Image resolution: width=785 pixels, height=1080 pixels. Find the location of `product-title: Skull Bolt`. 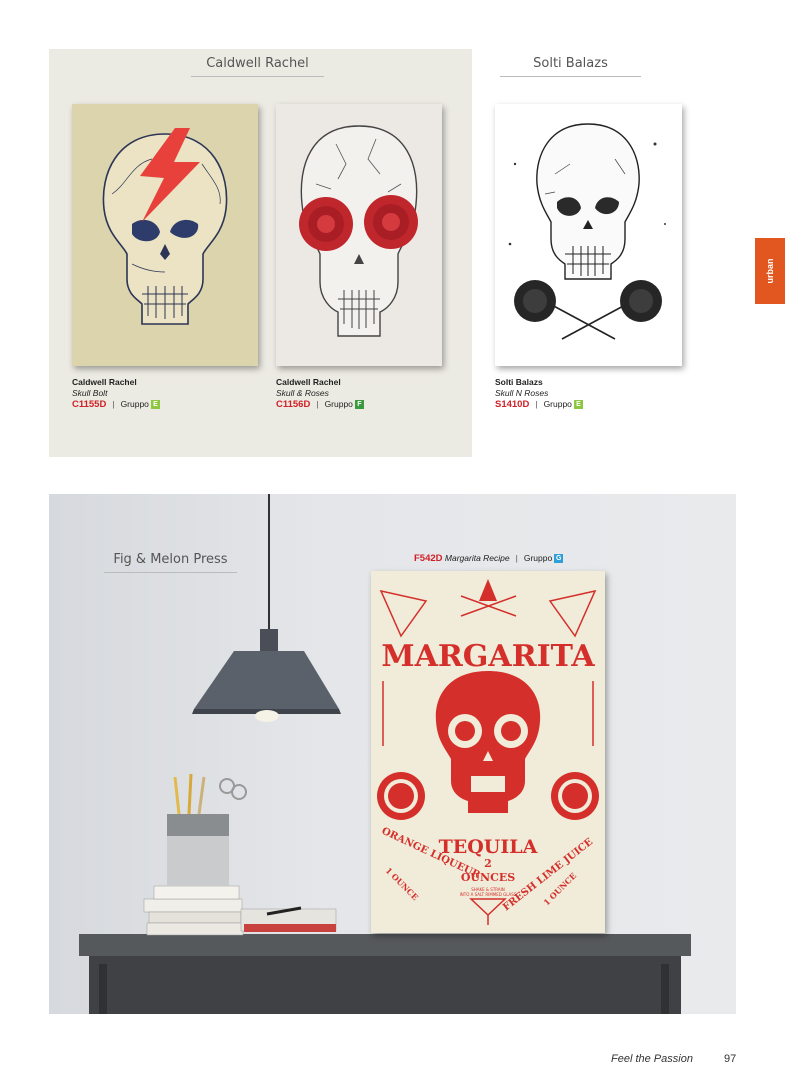

product-title: Skull Bolt is located at coordinates (90, 393).